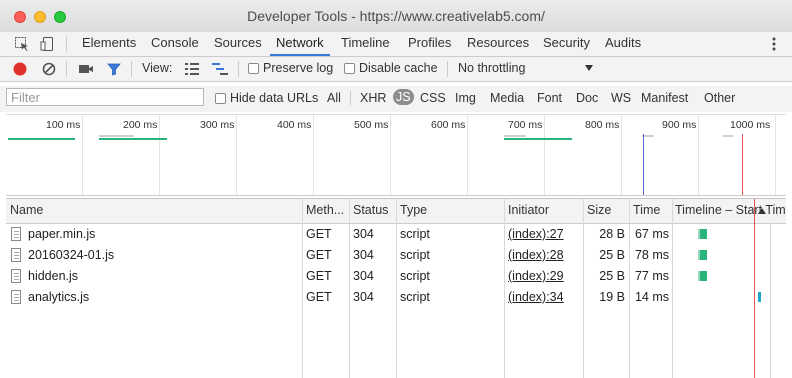 The width and height of the screenshot is (792, 378). Describe the element at coordinates (334, 98) in the screenshot. I see `filter-type-all: All` at that location.